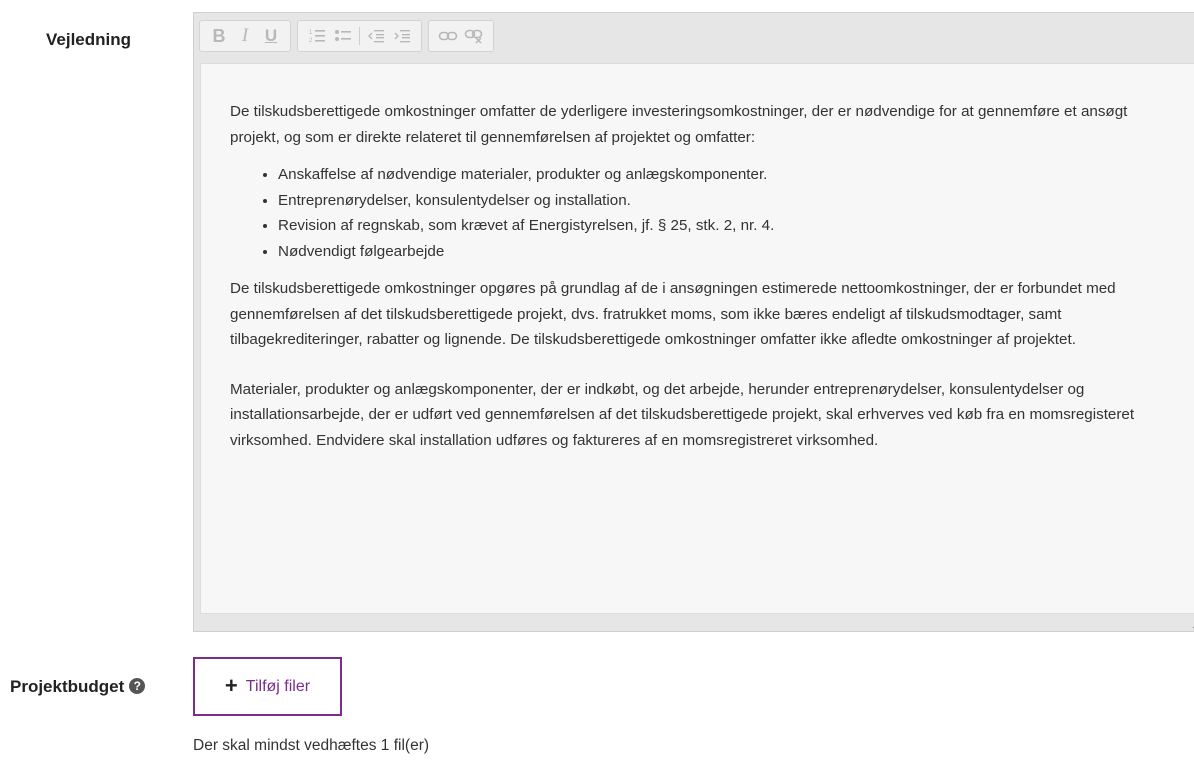 The height and width of the screenshot is (778, 1194). I want to click on budget-label: Projektbudget, so click(67, 686).